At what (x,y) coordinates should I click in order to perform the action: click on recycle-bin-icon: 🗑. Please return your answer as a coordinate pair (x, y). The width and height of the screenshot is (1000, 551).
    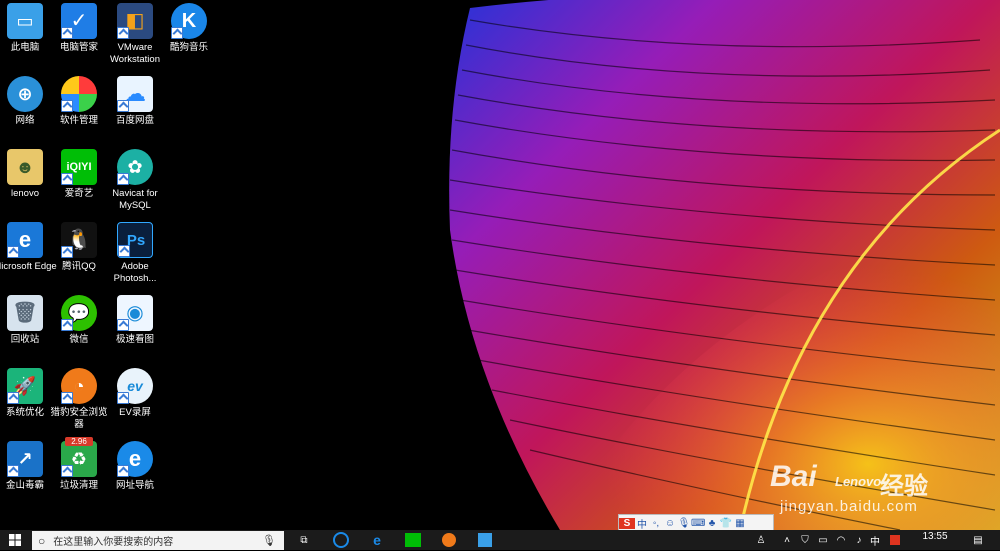
    Looking at the image, I should click on (25, 313).